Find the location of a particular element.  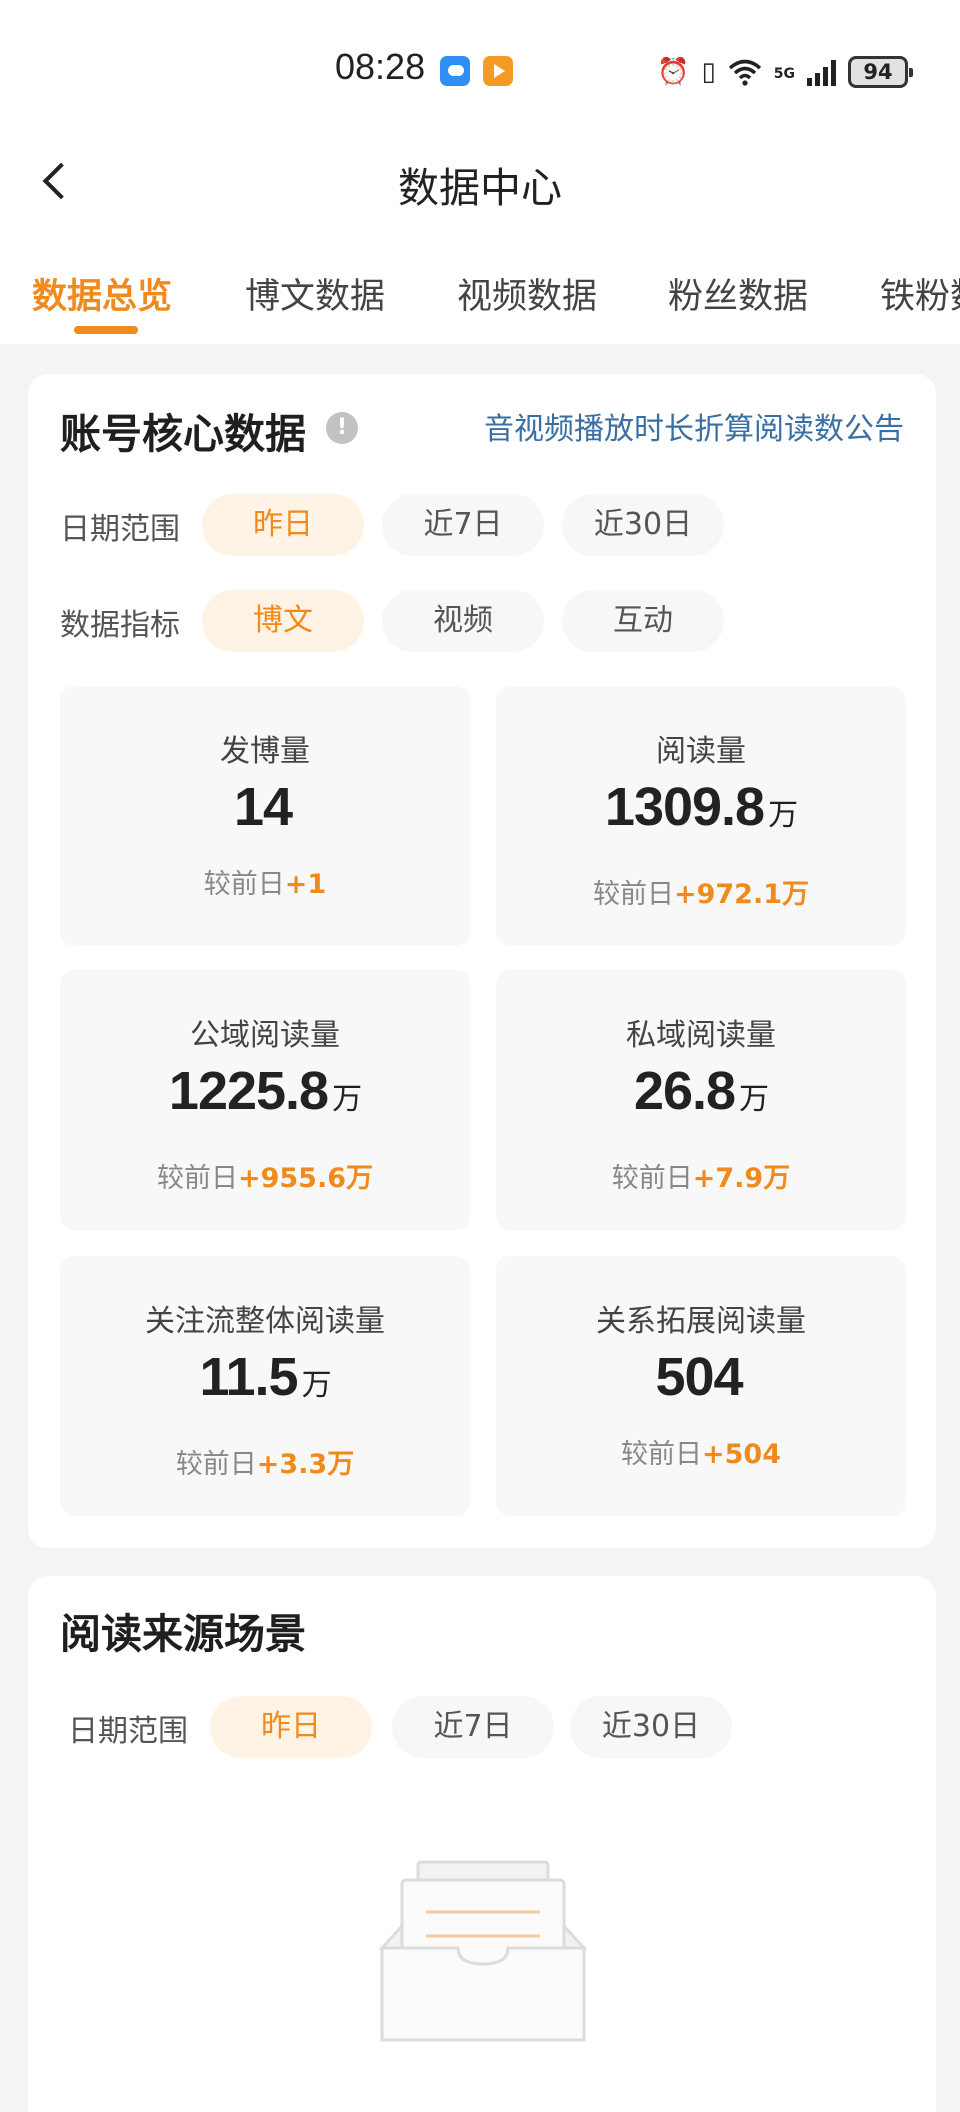

source-date-option-yesterday: 昨日 is located at coordinates (291, 1727).